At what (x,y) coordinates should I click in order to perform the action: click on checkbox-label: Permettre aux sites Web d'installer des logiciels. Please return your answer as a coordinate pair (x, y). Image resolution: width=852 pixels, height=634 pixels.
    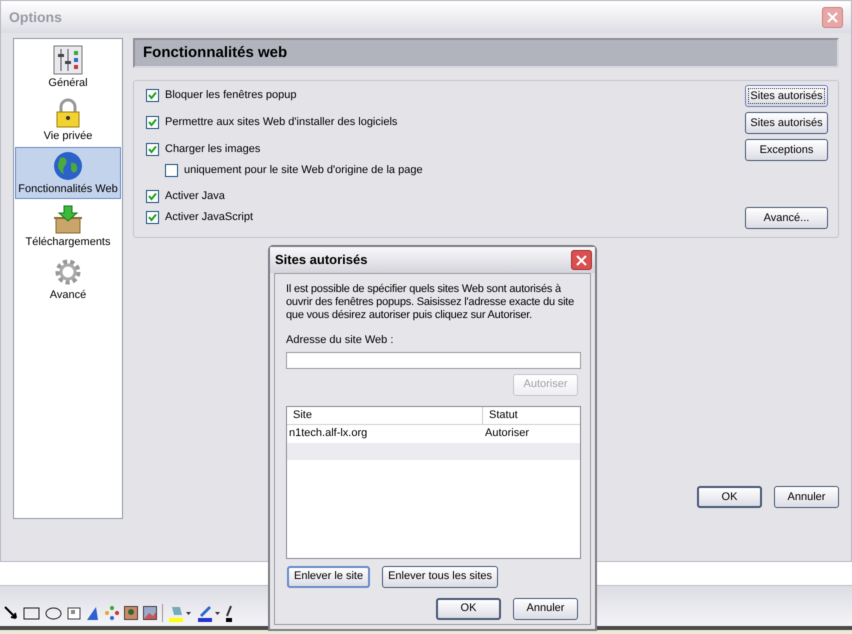
    Looking at the image, I should click on (281, 122).